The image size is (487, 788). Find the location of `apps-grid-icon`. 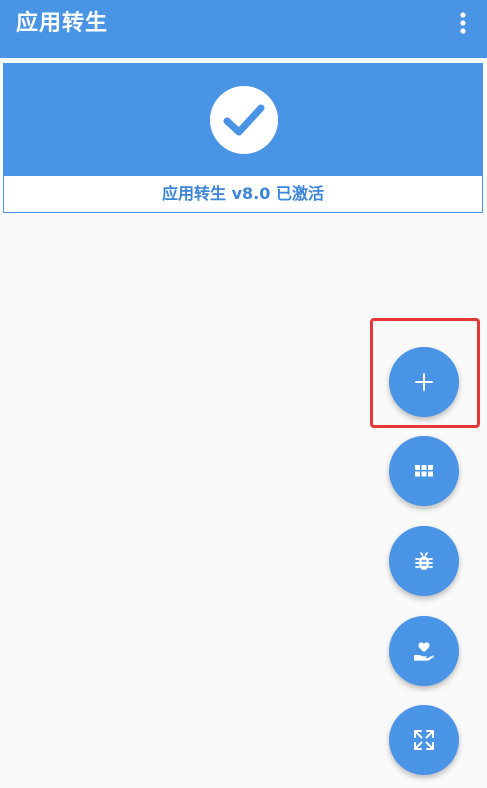

apps-grid-icon is located at coordinates (424, 471).